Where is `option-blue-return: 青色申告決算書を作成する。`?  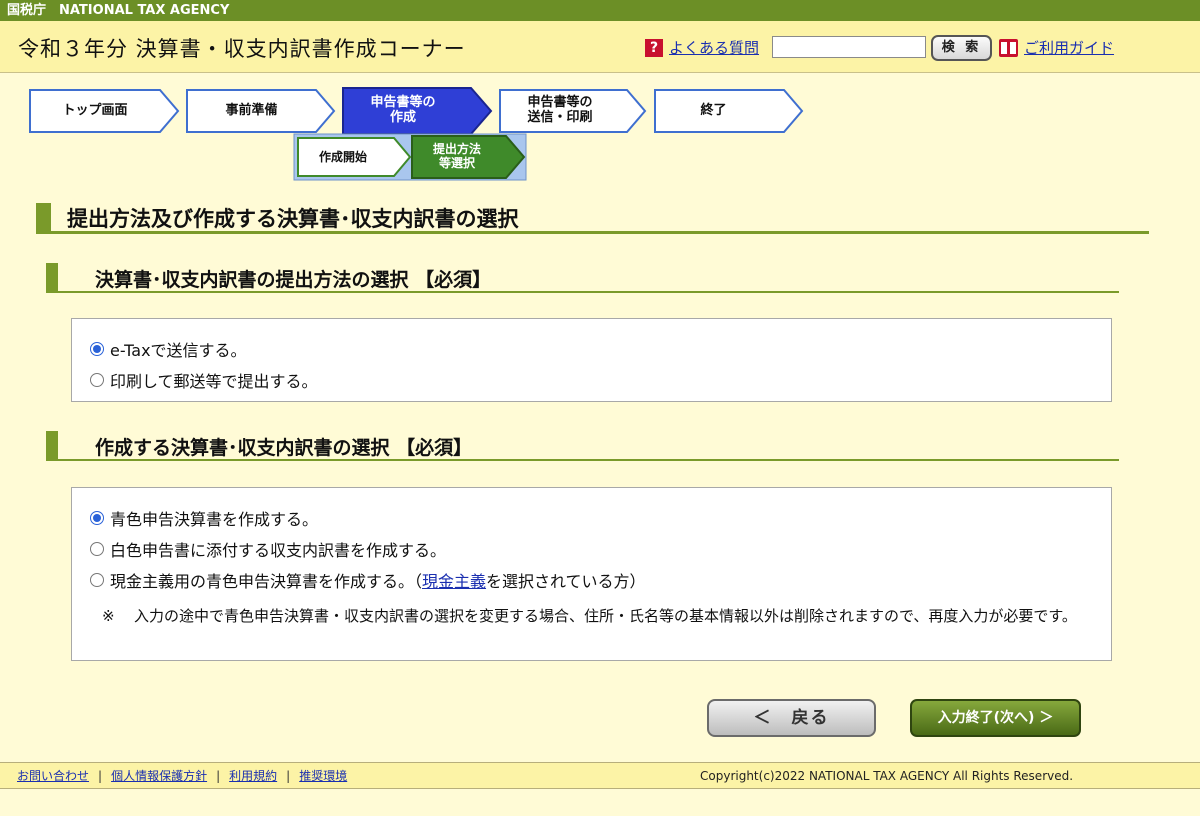
option-blue-return: 青色申告決算書を作成する。 is located at coordinates (204, 518).